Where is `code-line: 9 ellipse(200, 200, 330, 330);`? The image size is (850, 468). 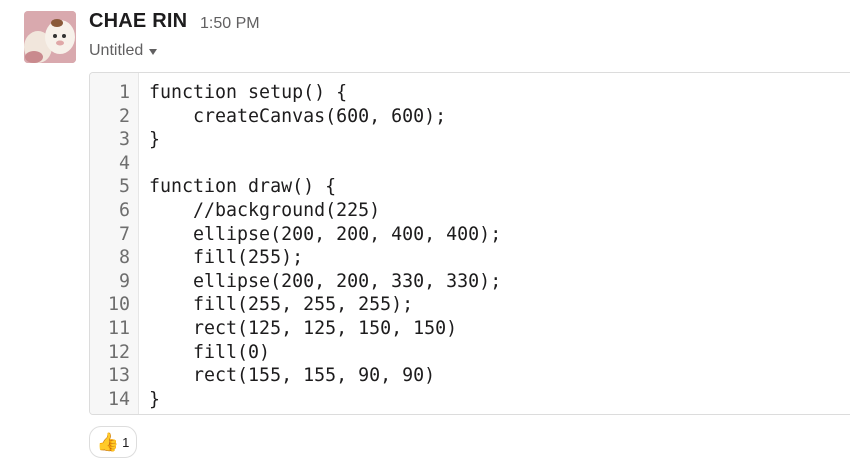
code-line: 9 ellipse(200, 200, 330, 330); is located at coordinates (295, 282).